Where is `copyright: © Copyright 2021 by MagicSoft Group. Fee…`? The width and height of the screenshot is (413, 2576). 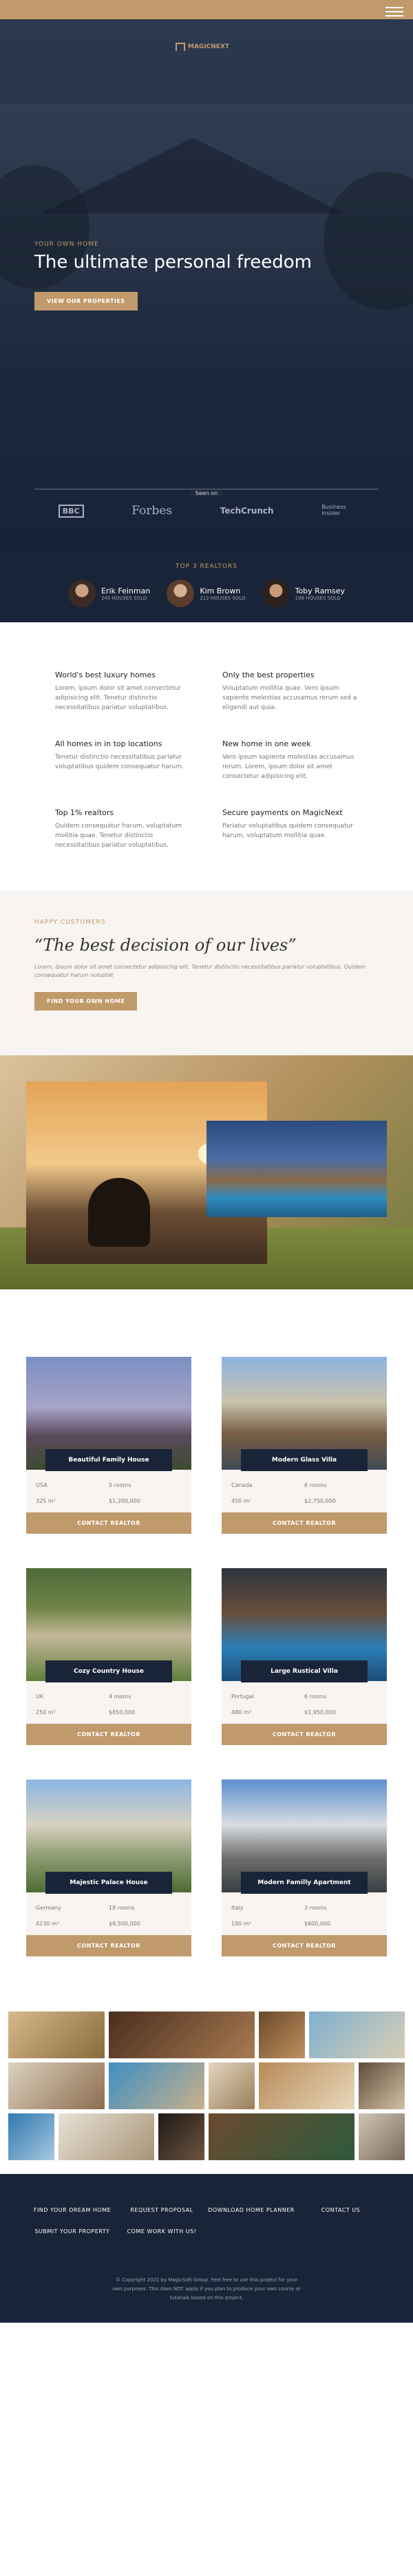
copyright: © Copyright 2021 by MagicSoft Group. Fee… is located at coordinates (206, 2289).